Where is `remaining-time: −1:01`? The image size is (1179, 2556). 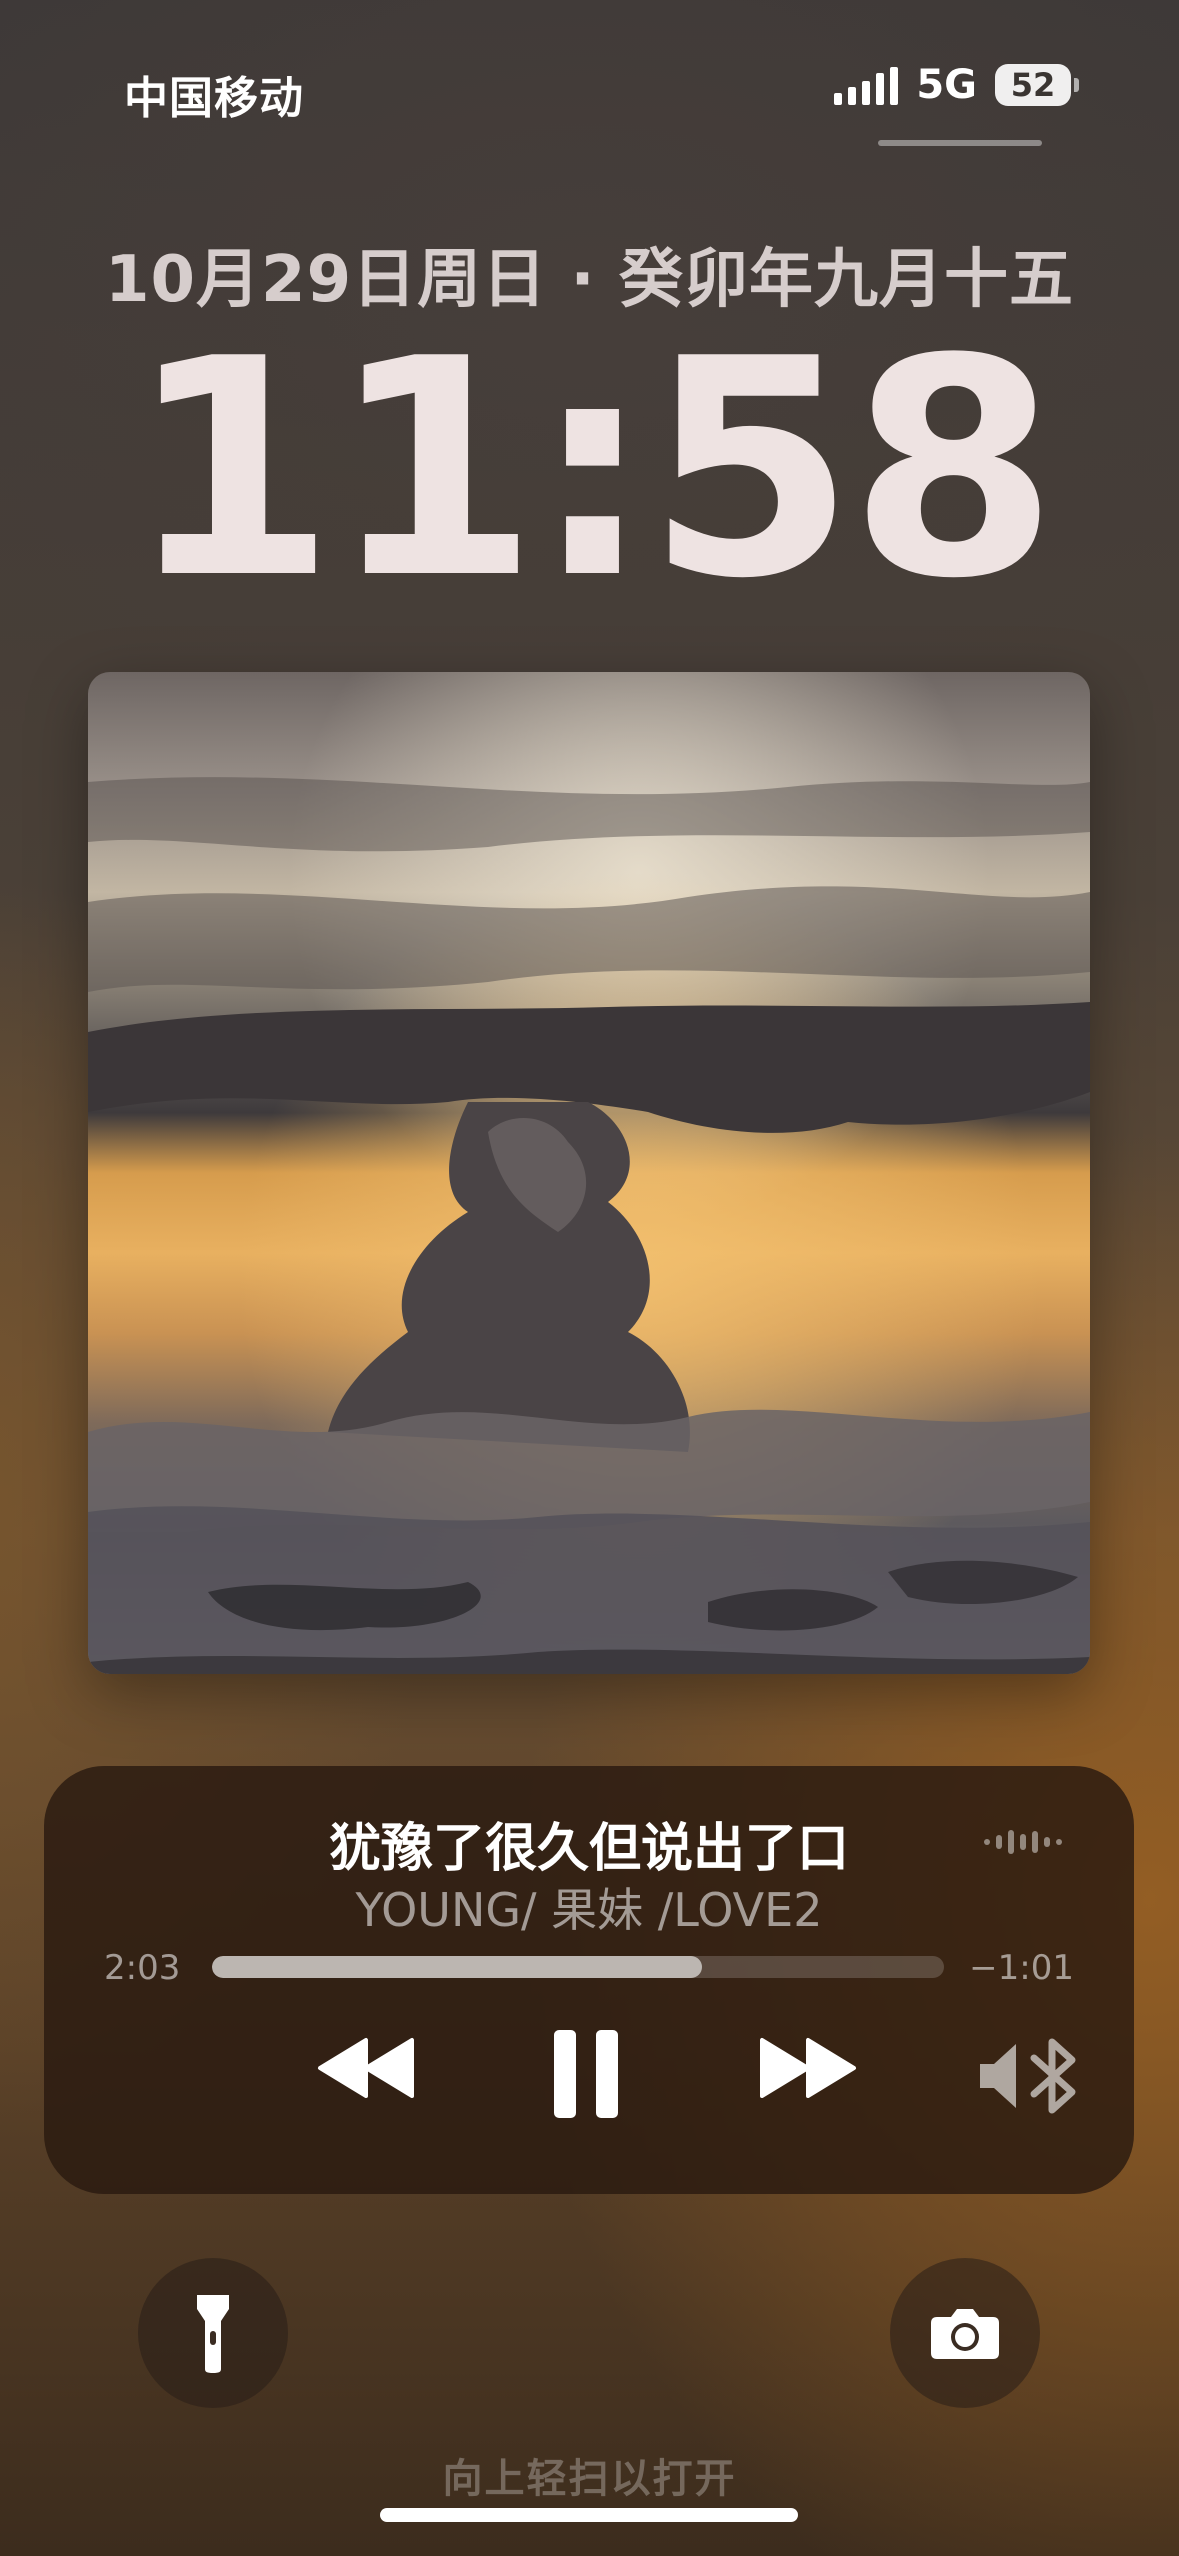
remaining-time: −1:01 is located at coordinates (1021, 1968).